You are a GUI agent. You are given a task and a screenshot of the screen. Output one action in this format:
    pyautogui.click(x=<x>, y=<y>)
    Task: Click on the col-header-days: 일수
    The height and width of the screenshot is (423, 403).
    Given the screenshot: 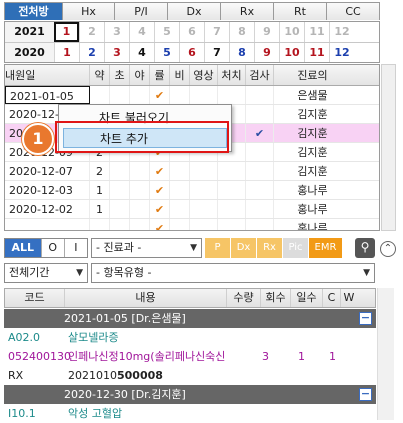 What is the action you would take?
    pyautogui.click(x=307, y=298)
    